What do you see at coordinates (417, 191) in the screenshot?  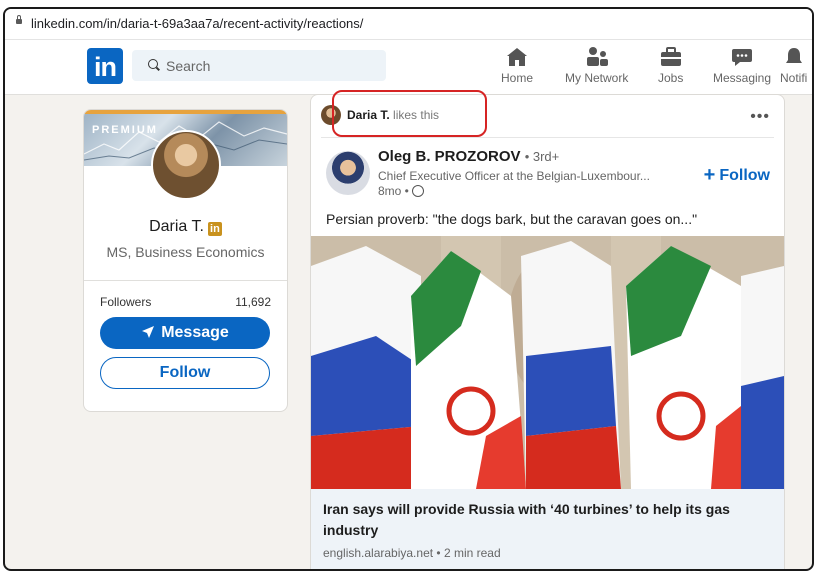 I see `globe-icon` at bounding box center [417, 191].